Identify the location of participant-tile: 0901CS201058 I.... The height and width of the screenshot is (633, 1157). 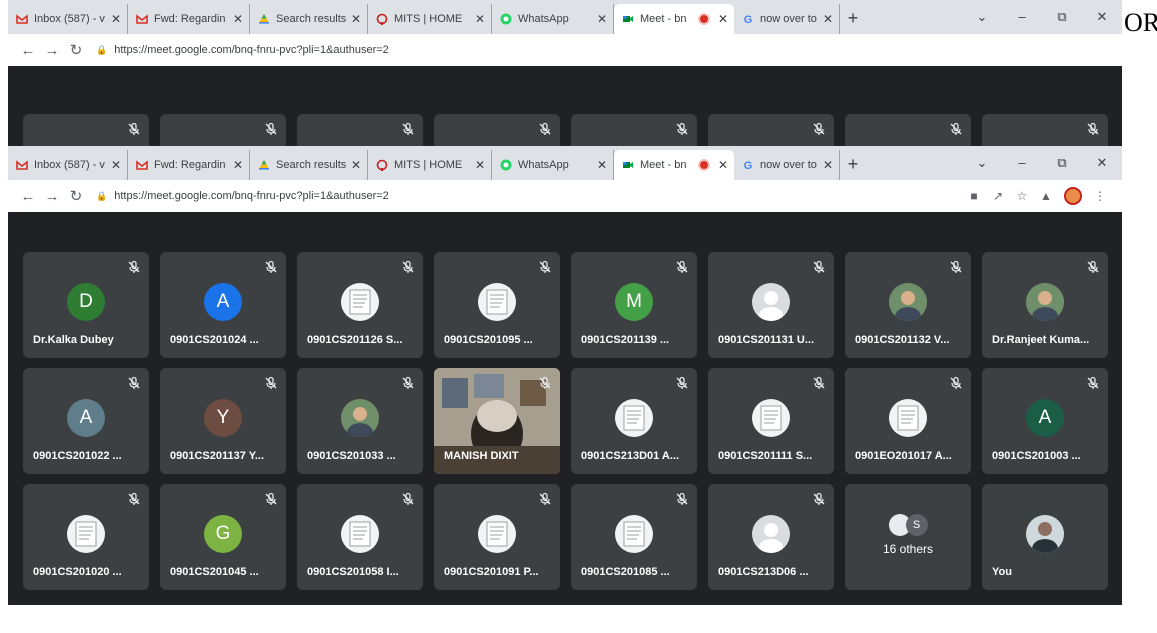
(360, 537).